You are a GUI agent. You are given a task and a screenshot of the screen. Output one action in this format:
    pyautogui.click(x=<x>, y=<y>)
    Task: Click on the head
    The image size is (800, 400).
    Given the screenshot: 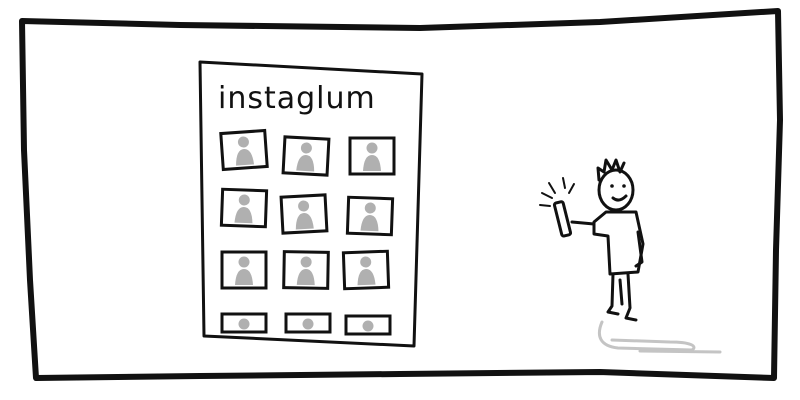 What is the action you would take?
    pyautogui.click(x=616, y=190)
    